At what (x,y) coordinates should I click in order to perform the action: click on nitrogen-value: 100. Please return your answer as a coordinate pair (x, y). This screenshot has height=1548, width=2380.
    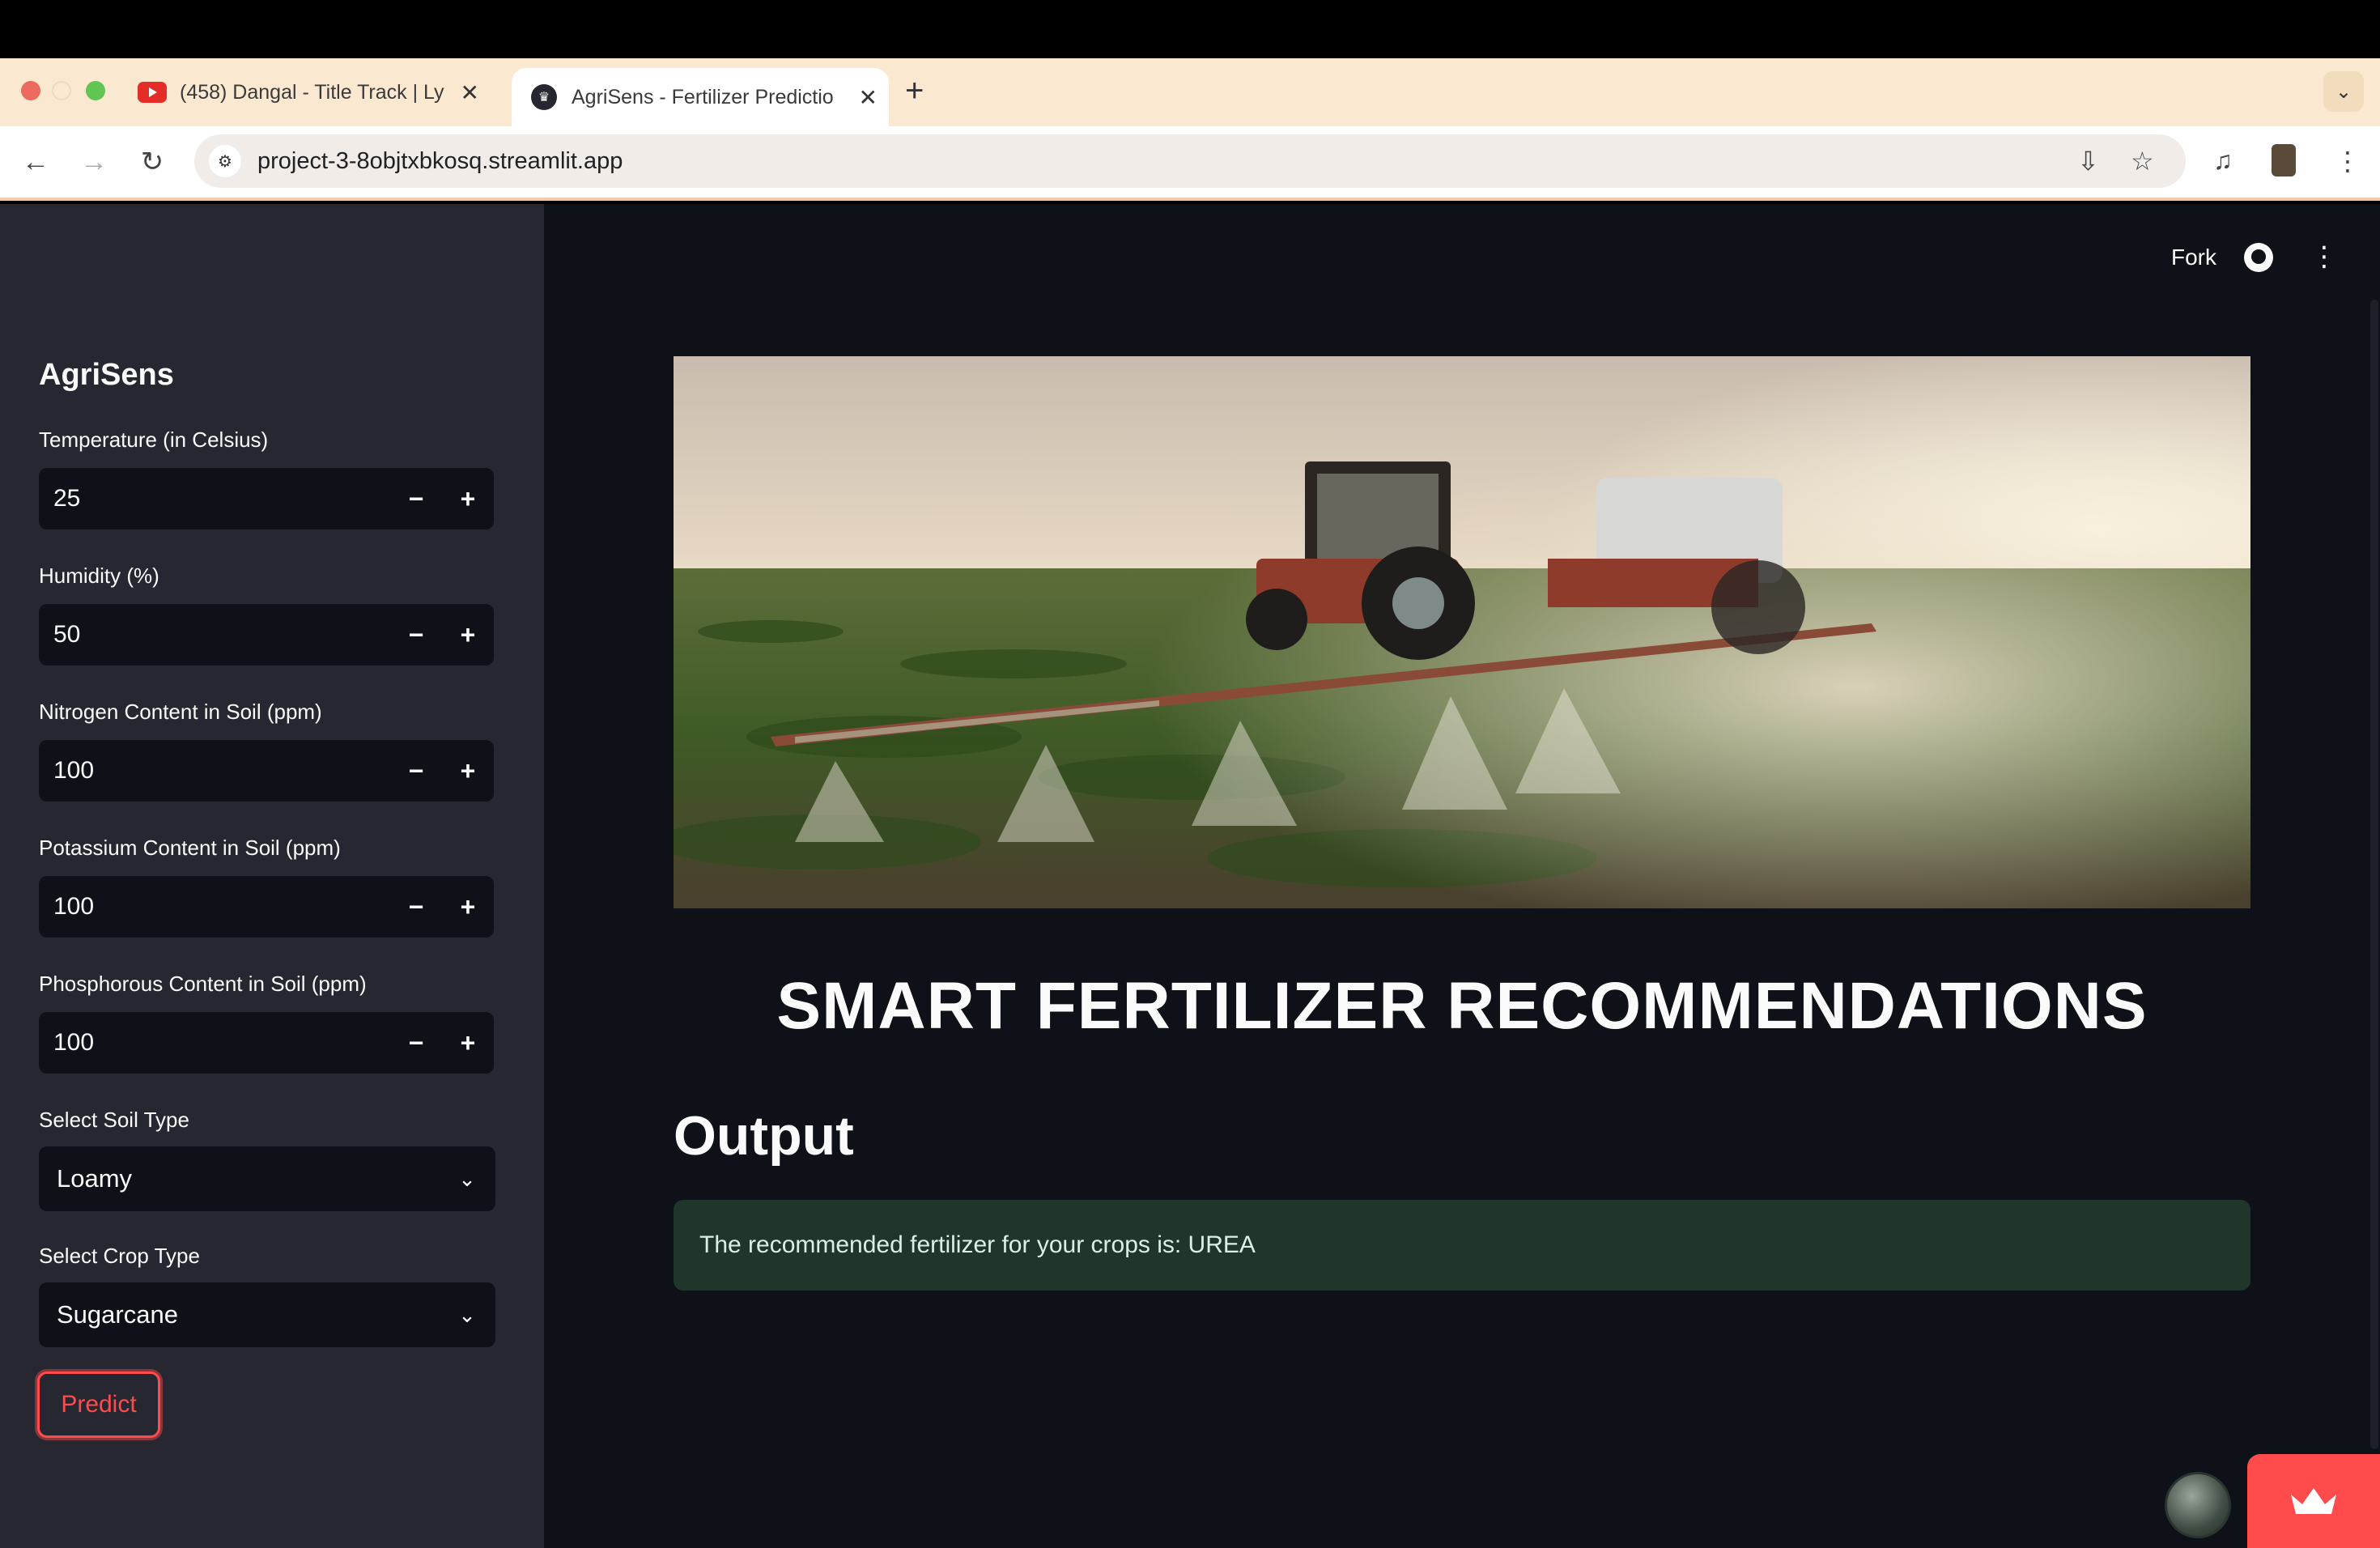
    Looking at the image, I should click on (221, 771).